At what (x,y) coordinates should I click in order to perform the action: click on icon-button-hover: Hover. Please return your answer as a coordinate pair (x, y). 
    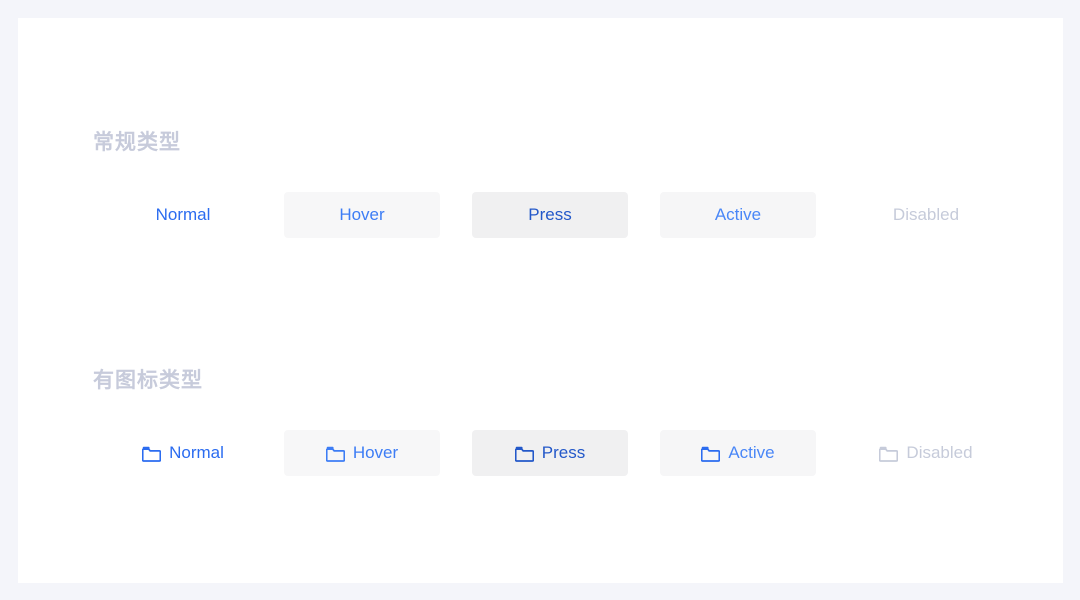
    Looking at the image, I should click on (362, 453).